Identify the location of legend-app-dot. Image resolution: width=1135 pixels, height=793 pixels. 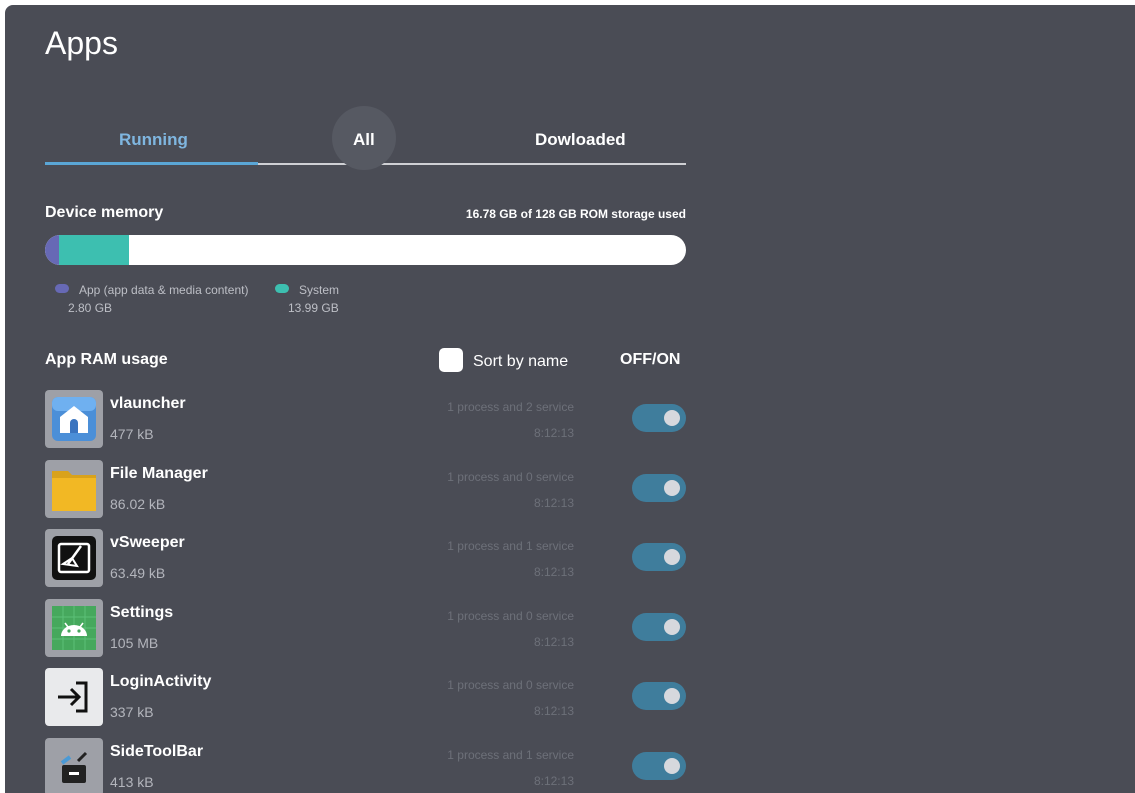
(62, 288).